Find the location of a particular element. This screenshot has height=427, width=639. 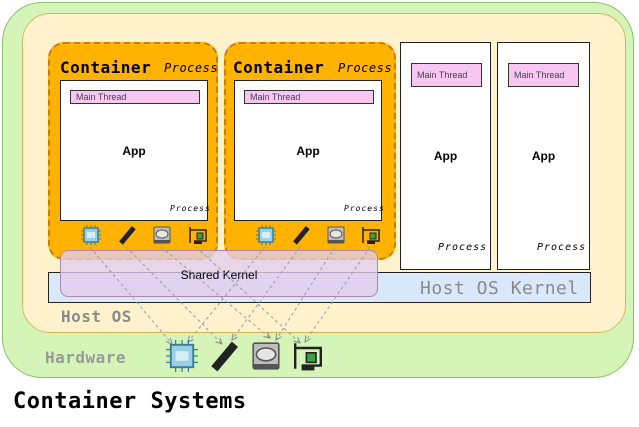

host-os-label: Host OS is located at coordinates (96, 316).